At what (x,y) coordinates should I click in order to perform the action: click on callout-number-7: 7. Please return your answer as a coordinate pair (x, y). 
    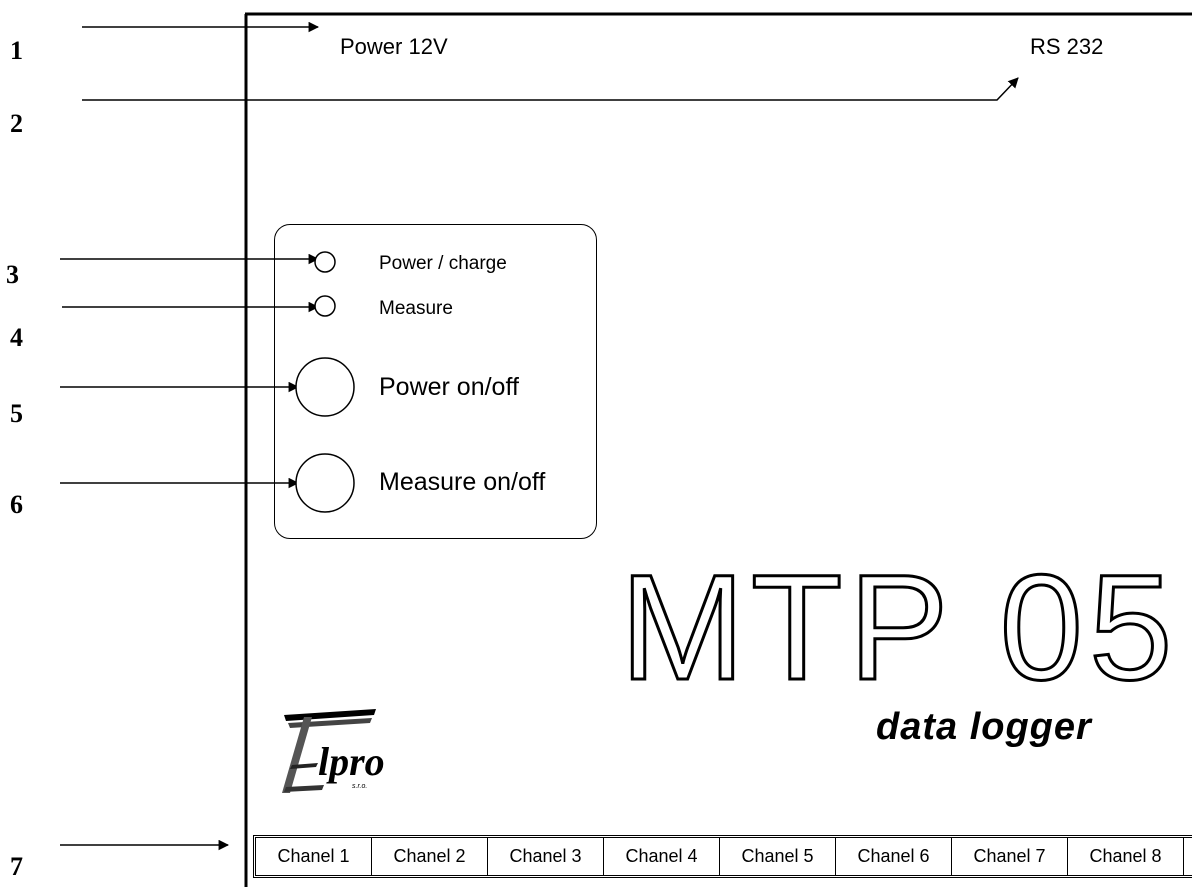
    Looking at the image, I should click on (16, 866).